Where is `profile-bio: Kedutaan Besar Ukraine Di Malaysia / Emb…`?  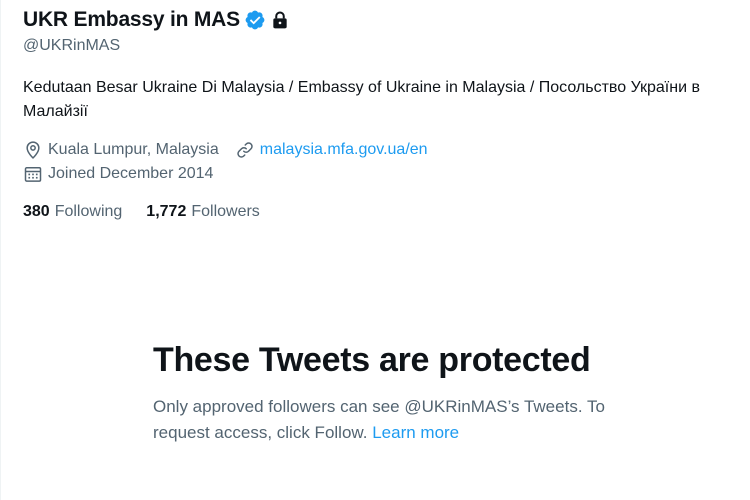
profile-bio: Kedutaan Besar Ukraine Di Malaysia / Emb… is located at coordinates (361, 99).